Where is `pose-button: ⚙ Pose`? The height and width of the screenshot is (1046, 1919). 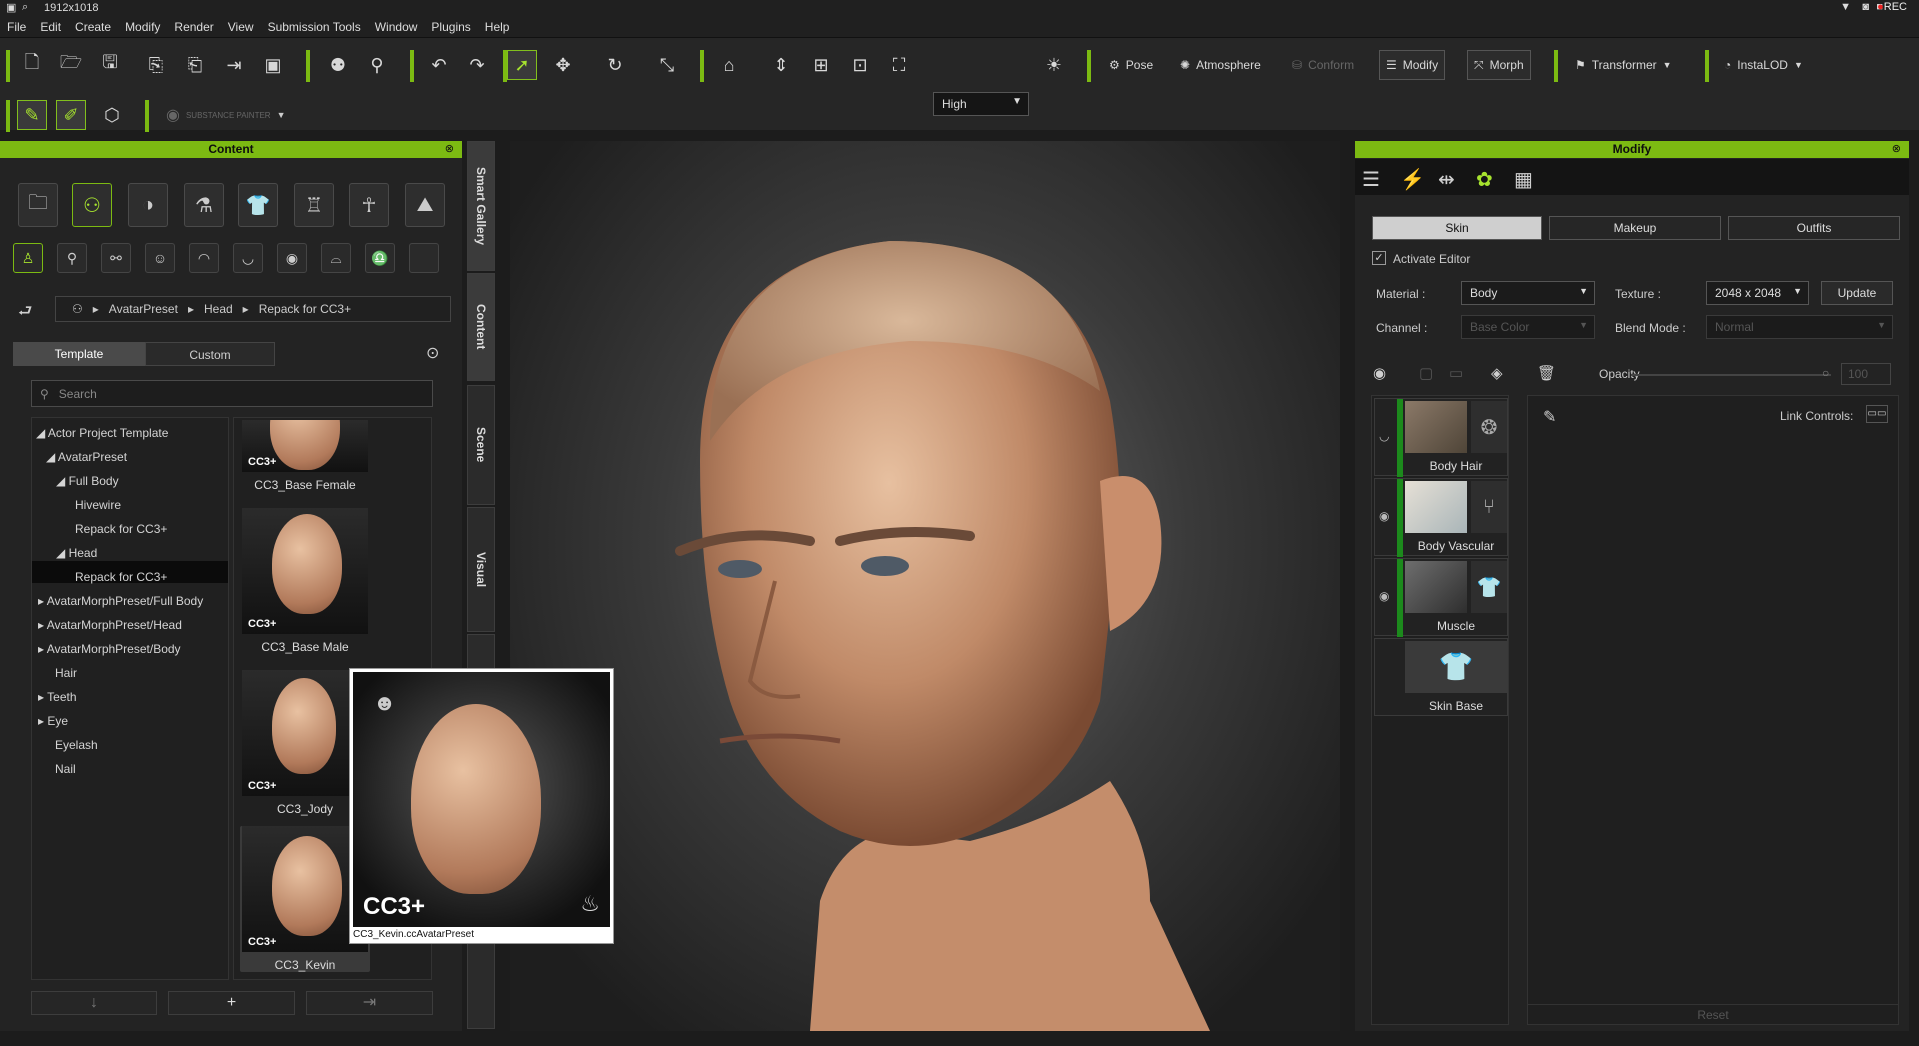
pose-button: ⚙ Pose is located at coordinates (1131, 65).